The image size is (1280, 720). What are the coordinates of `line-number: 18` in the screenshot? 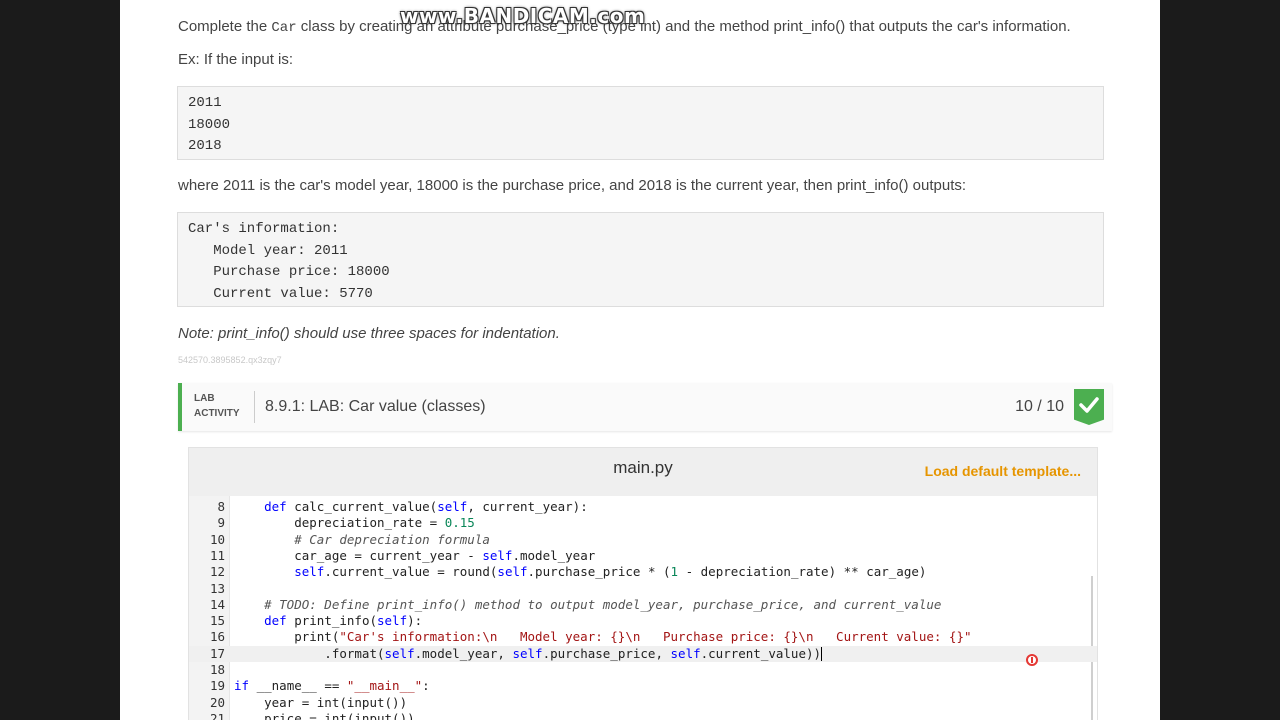 It's located at (217, 669).